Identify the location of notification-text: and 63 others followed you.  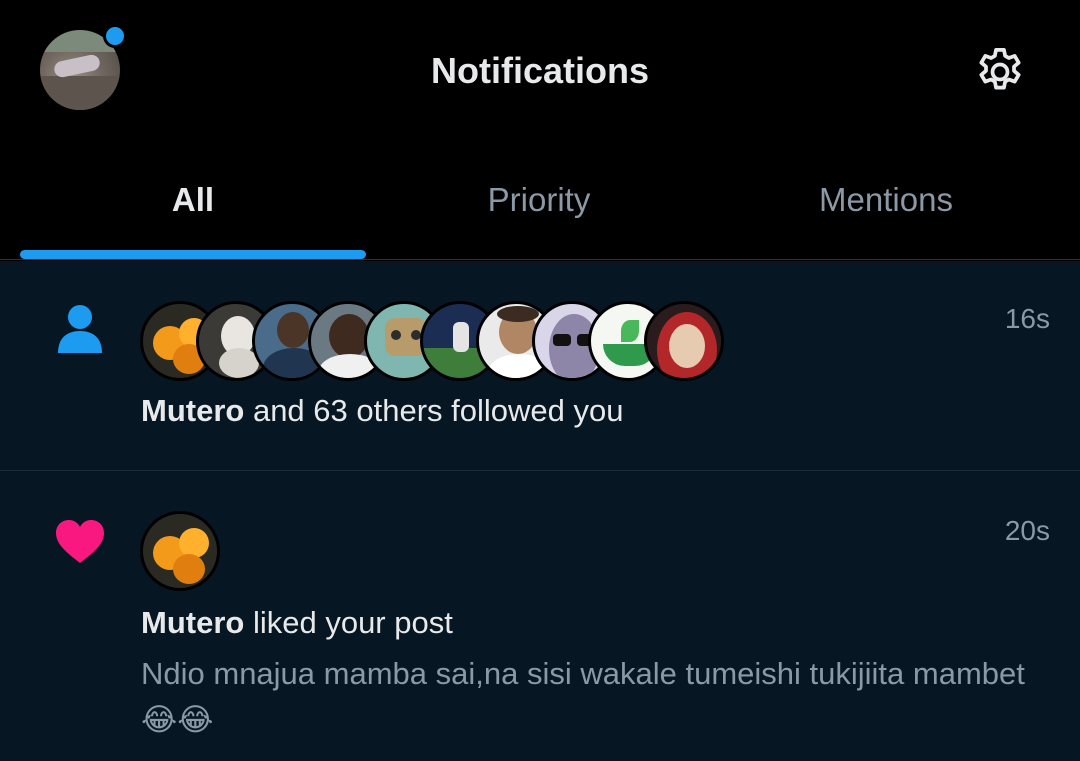
(438, 410).